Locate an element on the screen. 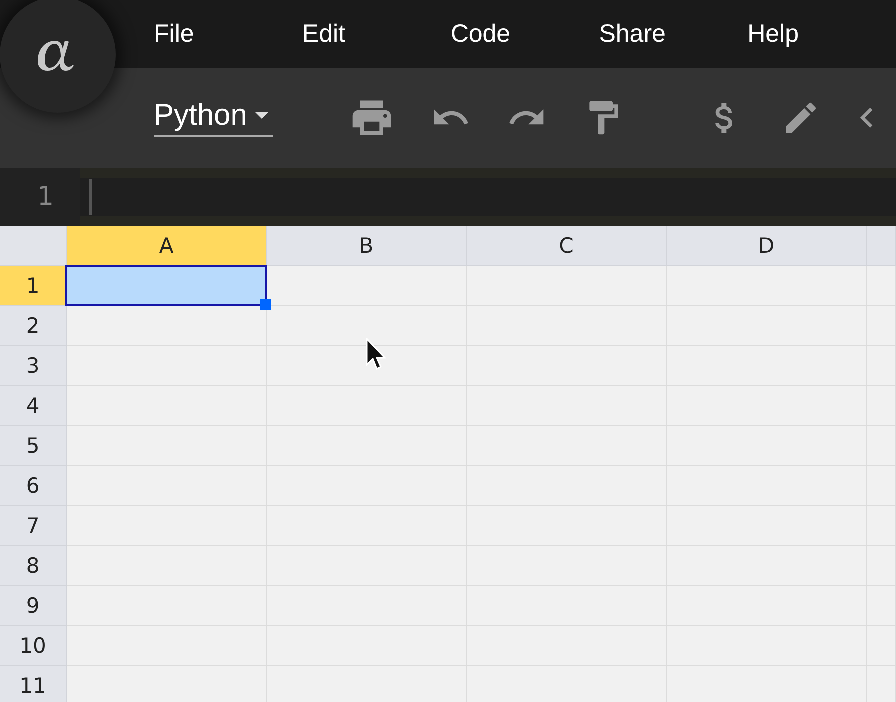 This screenshot has height=702, width=896. column-header: D is located at coordinates (767, 246).